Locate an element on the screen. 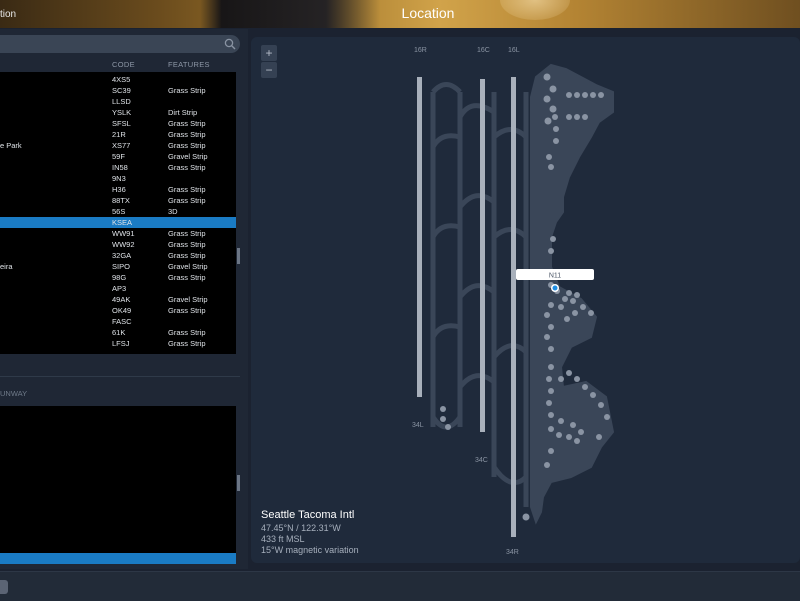 This screenshot has width=800, height=601. airport-elevation: 433 ft MSL is located at coordinates (283, 539).